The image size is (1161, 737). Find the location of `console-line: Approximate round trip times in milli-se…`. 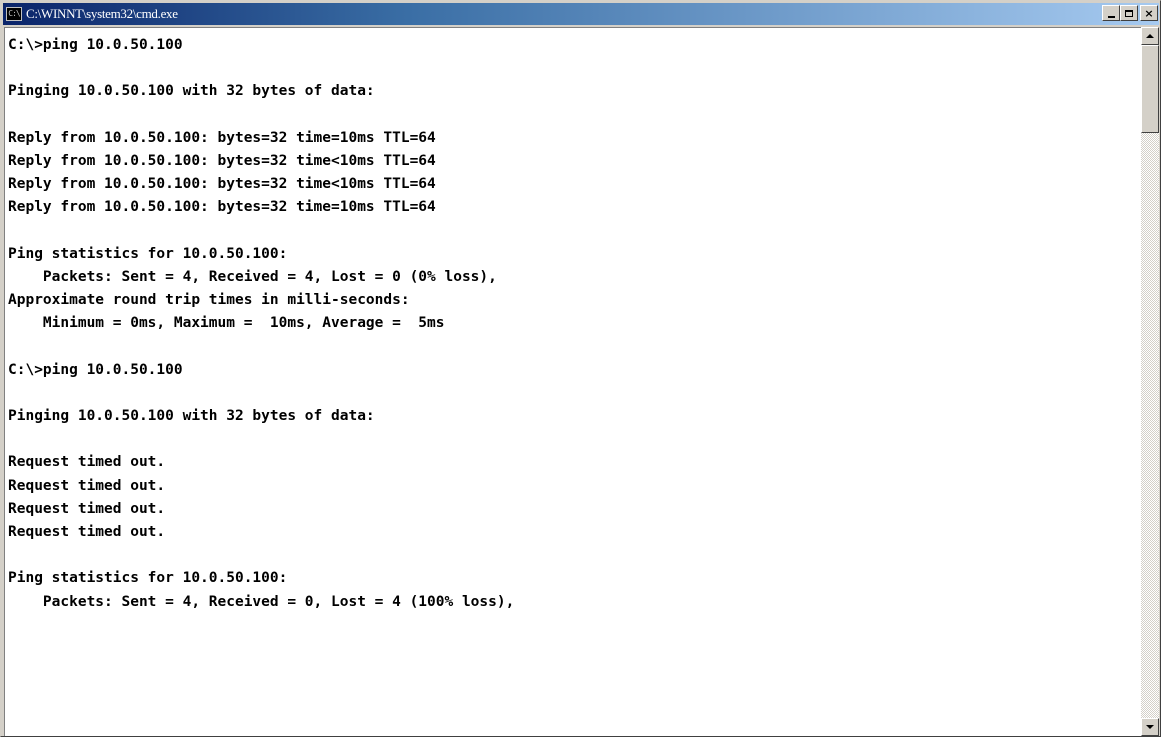

console-line: Approximate round trip times in milli-se… is located at coordinates (209, 300).